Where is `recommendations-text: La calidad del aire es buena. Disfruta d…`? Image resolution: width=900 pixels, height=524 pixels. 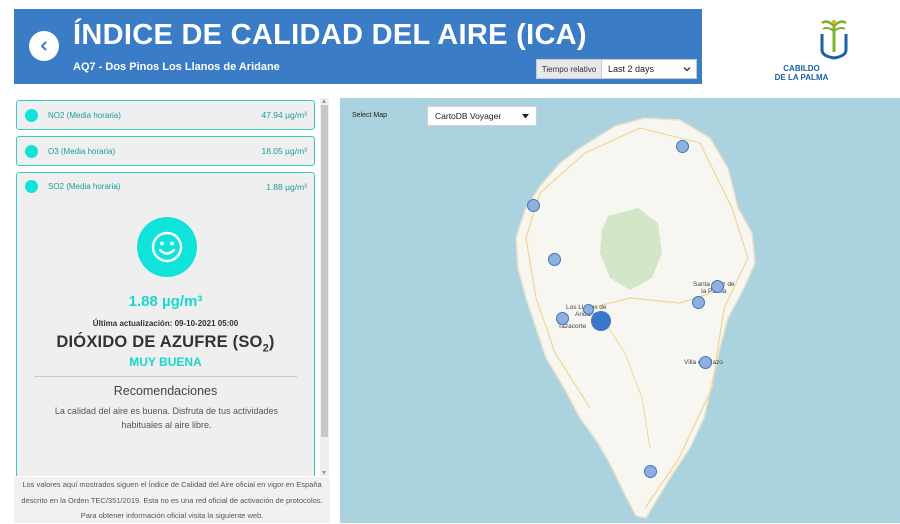 recommendations-text: La calidad del aire es buena. Disfruta d… is located at coordinates (166, 418).